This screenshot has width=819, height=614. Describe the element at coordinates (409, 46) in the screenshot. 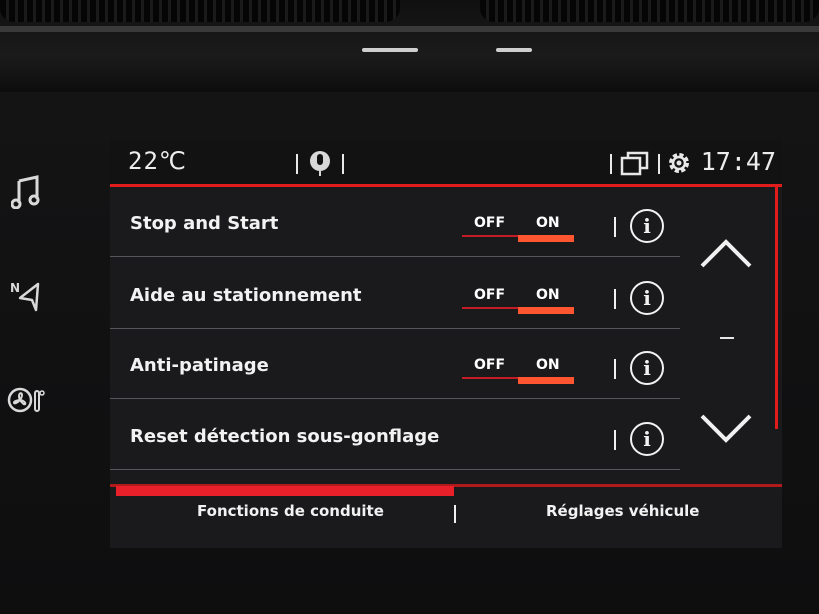

I see `air-vent` at that location.